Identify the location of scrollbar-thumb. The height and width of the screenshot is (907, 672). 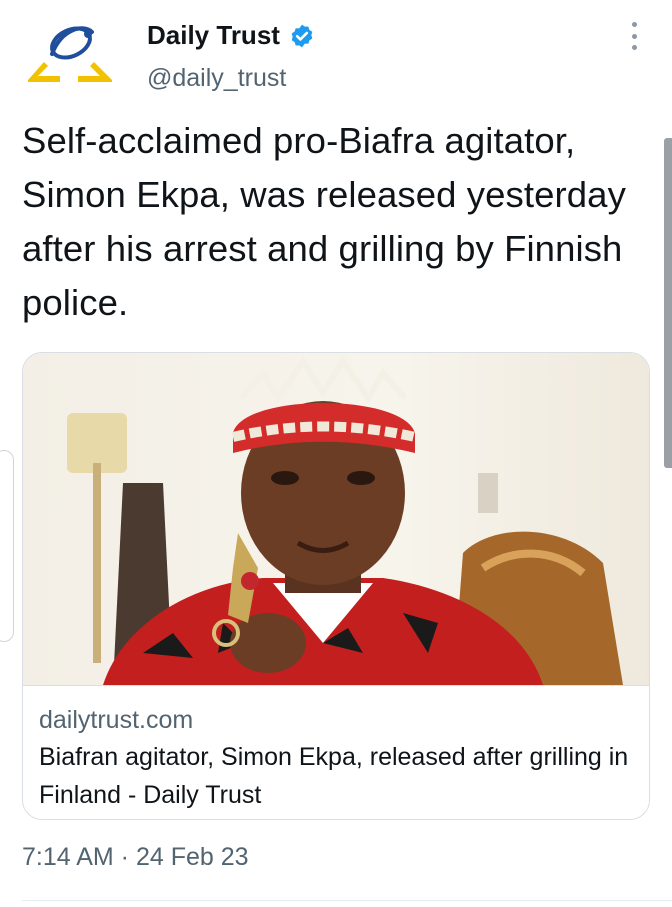
(668, 303).